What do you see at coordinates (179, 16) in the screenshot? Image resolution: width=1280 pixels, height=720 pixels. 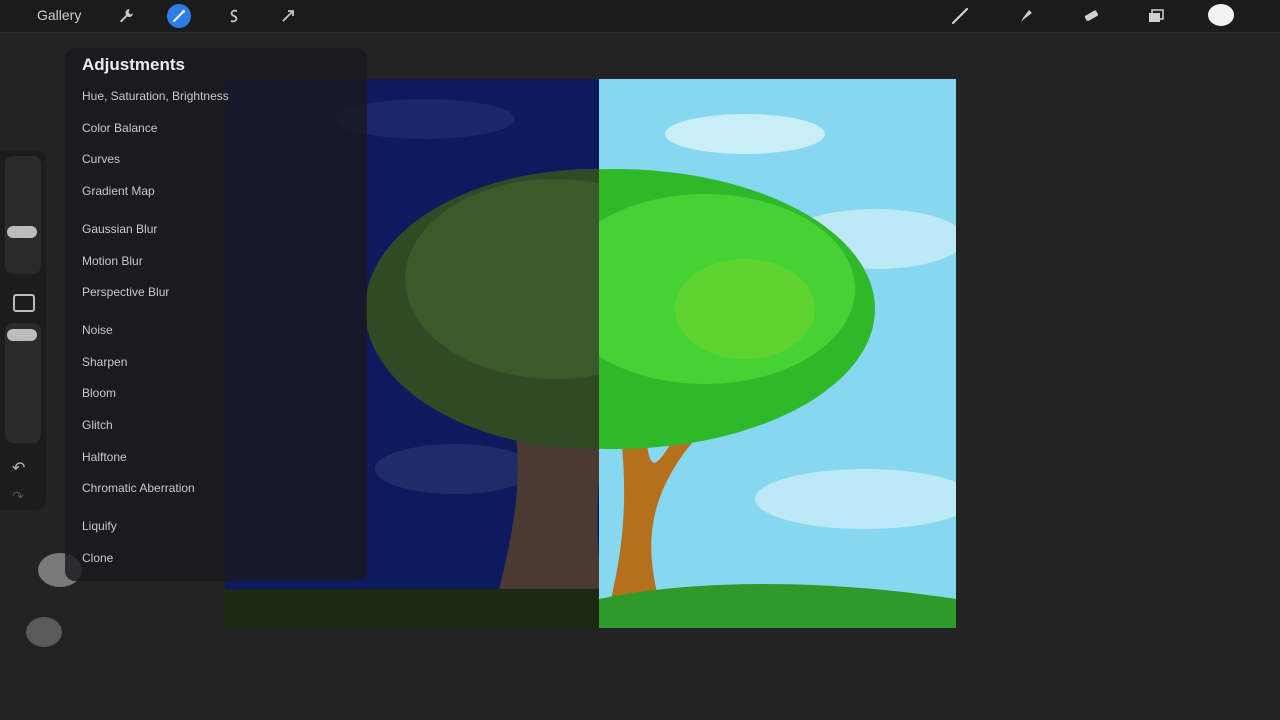 I see `adjustments-wand-icon` at bounding box center [179, 16].